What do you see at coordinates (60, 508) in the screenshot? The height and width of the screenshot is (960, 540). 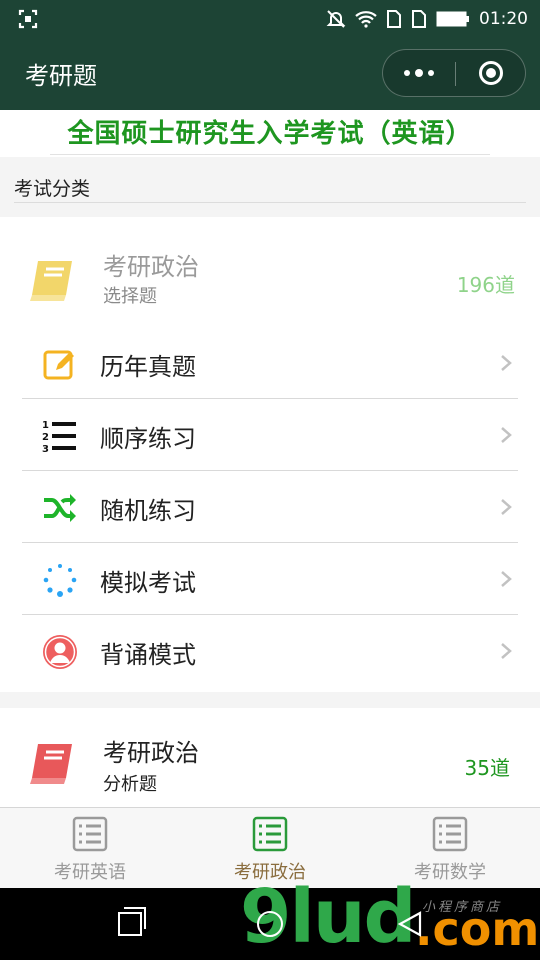 I see `shuffle-icon` at bounding box center [60, 508].